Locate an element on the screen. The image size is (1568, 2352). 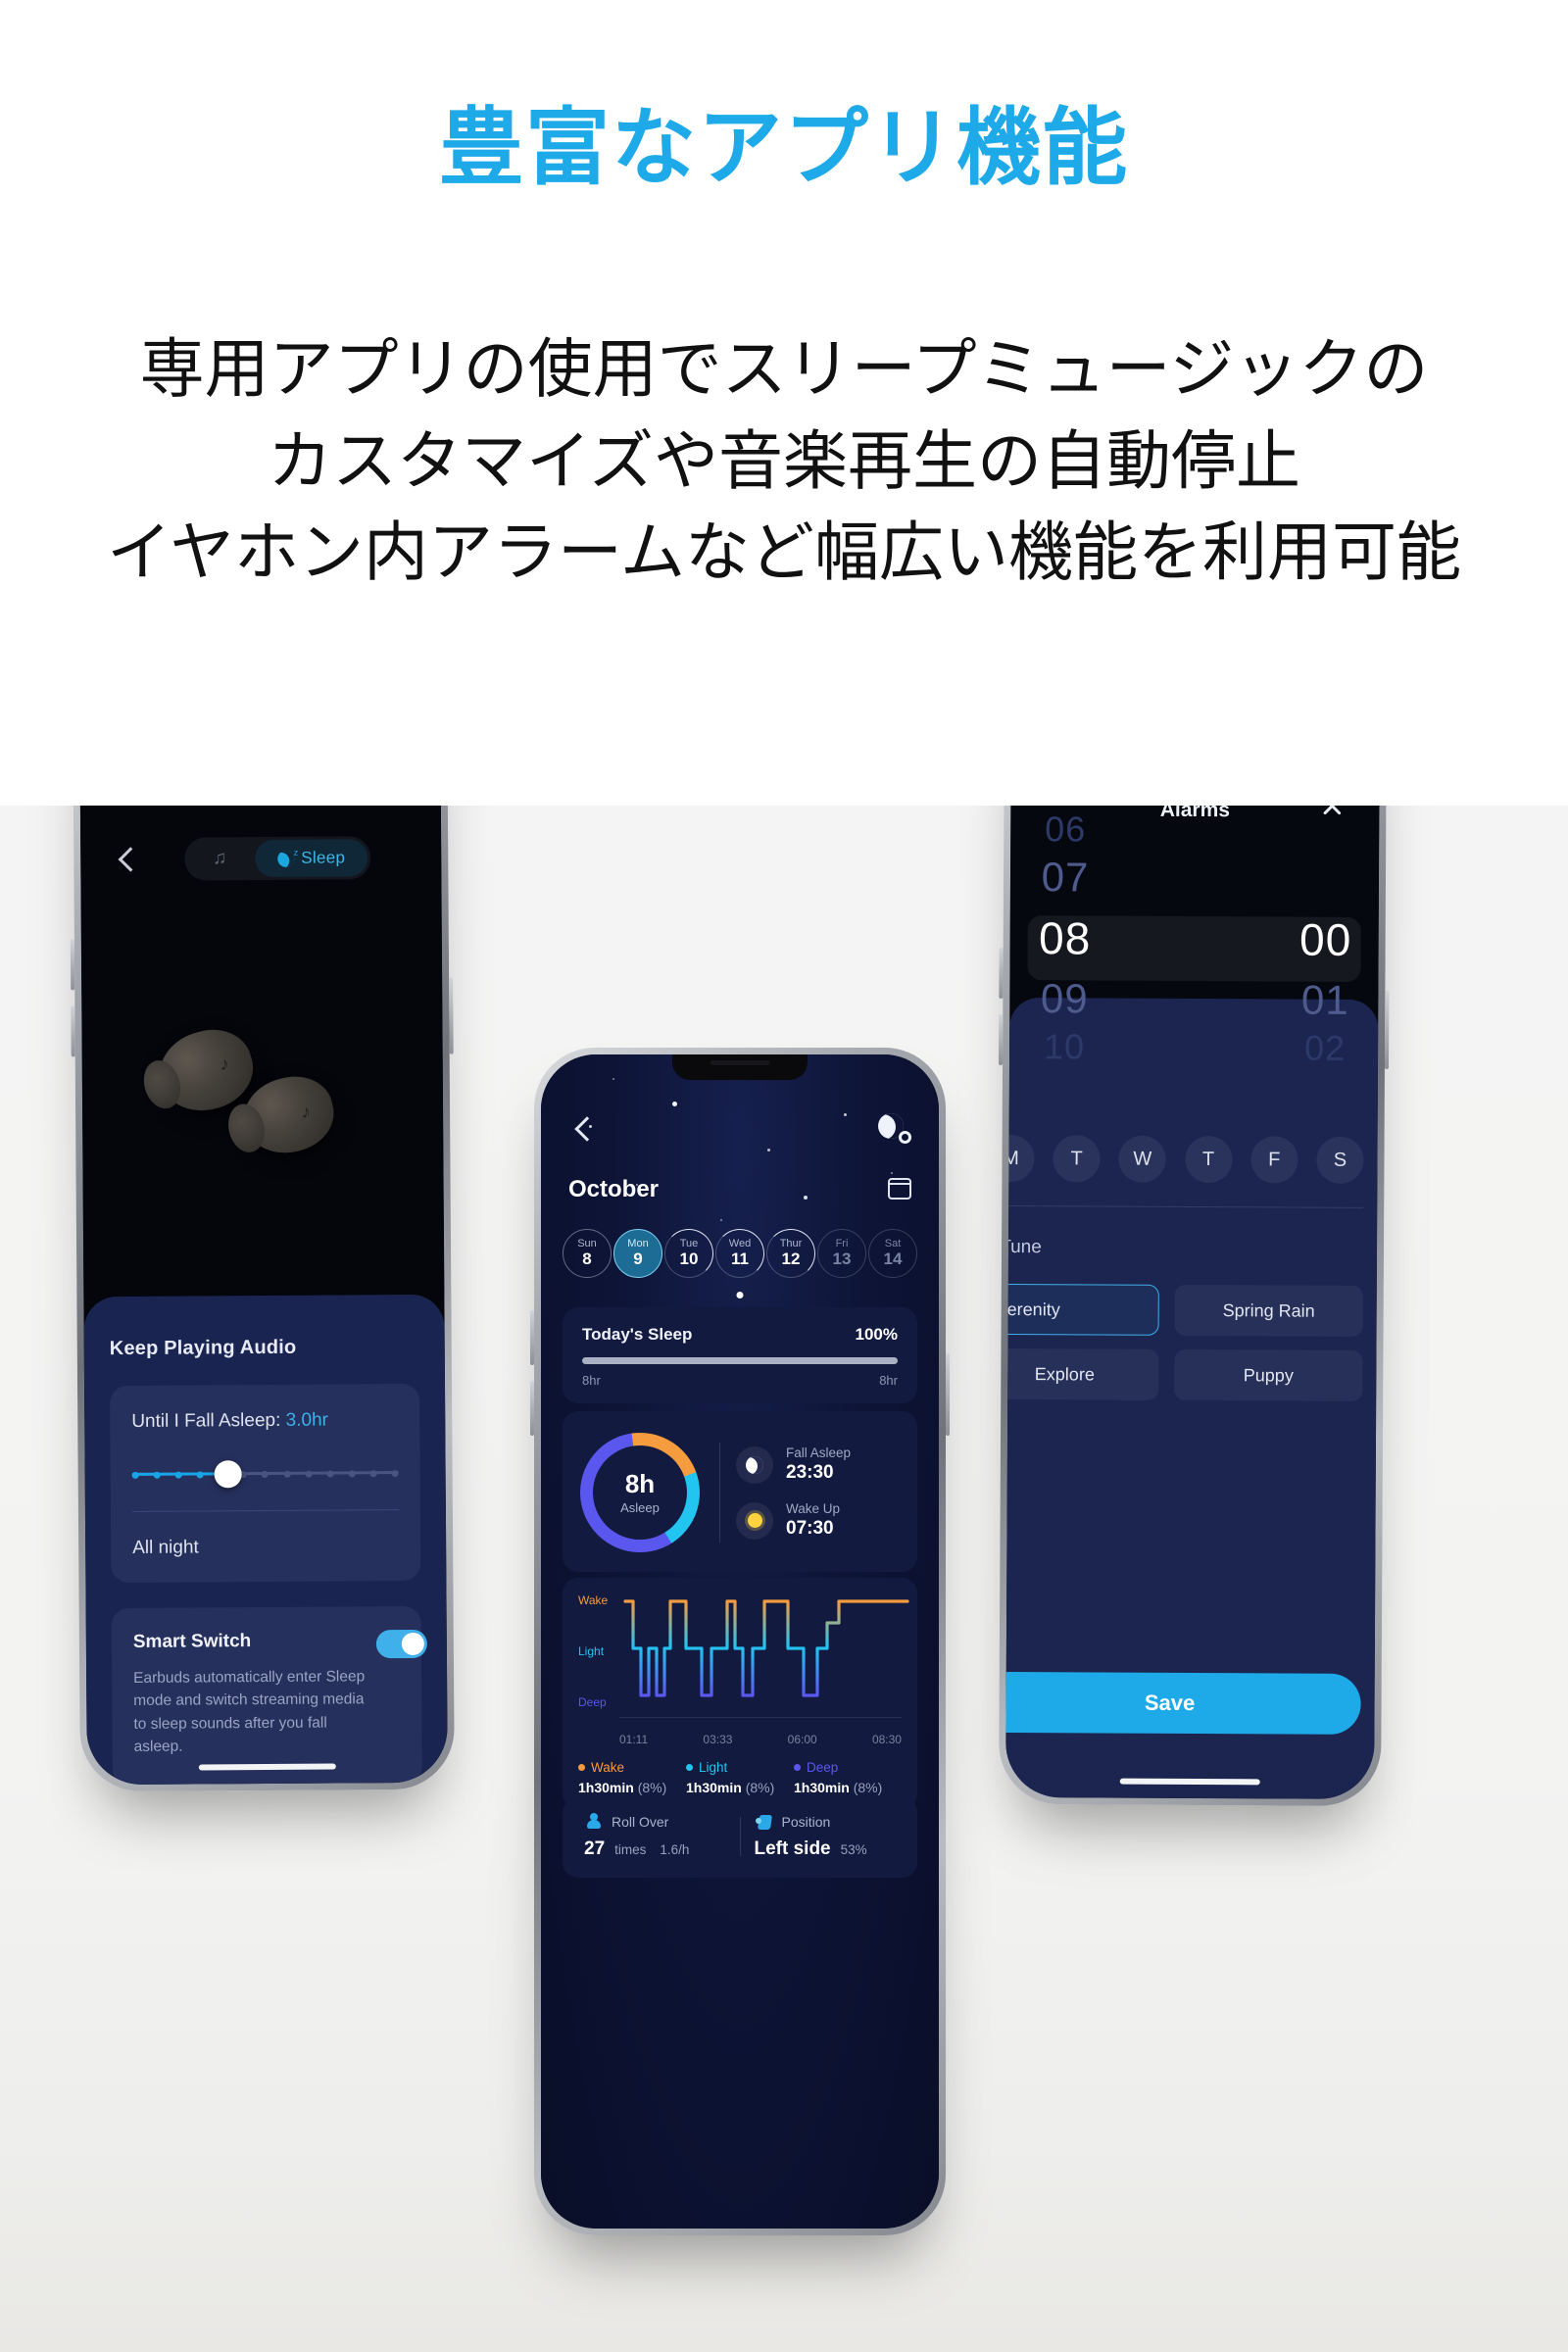
day-cell-selected: Mon 9 is located at coordinates (637, 1253).